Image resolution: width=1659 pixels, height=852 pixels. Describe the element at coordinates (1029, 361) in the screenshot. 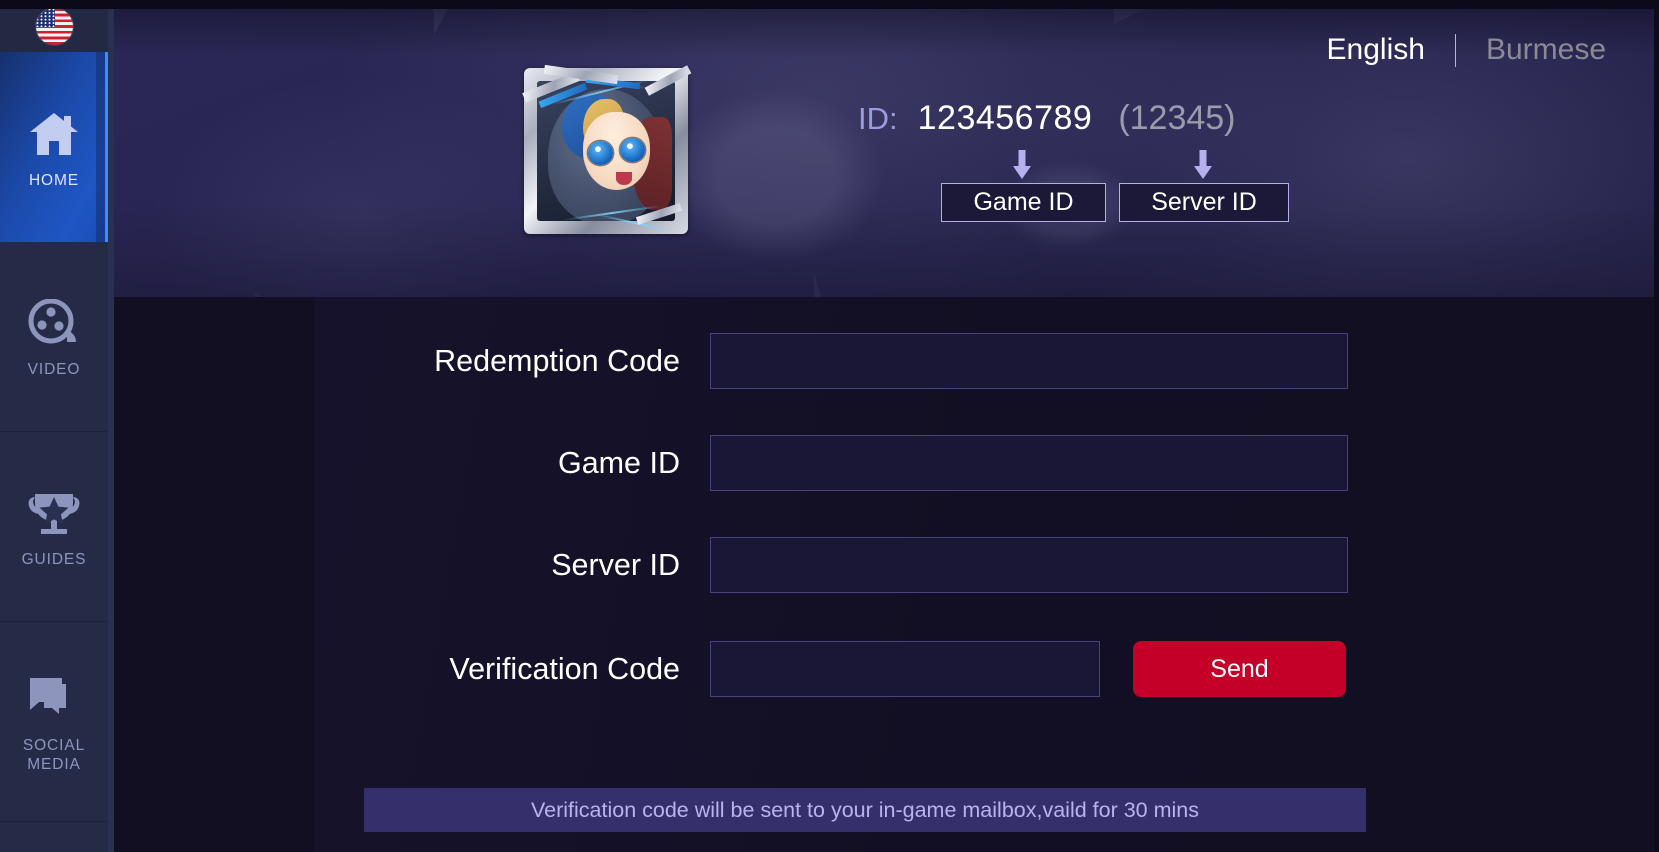

I see `redemption-code-input` at that location.